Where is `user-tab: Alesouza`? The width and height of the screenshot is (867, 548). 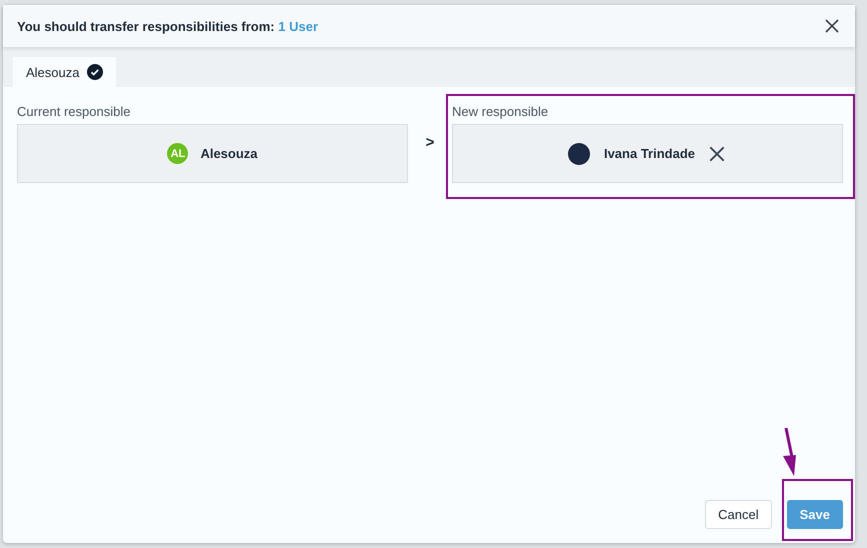
user-tab: Alesouza is located at coordinates (64, 72).